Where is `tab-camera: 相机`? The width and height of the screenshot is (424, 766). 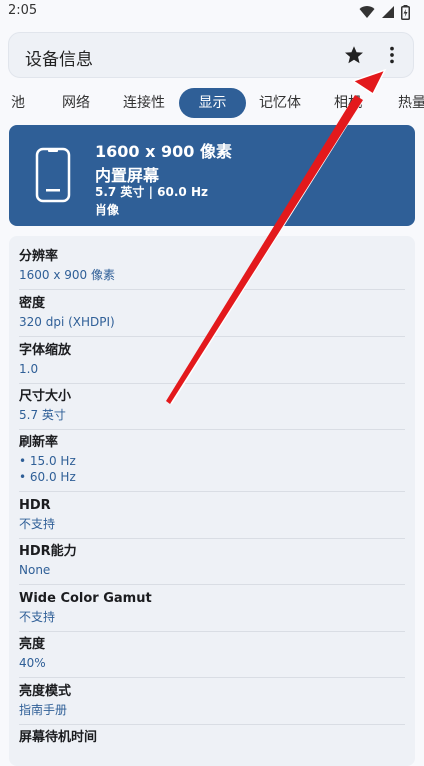
tab-camera: 相机 is located at coordinates (348, 103).